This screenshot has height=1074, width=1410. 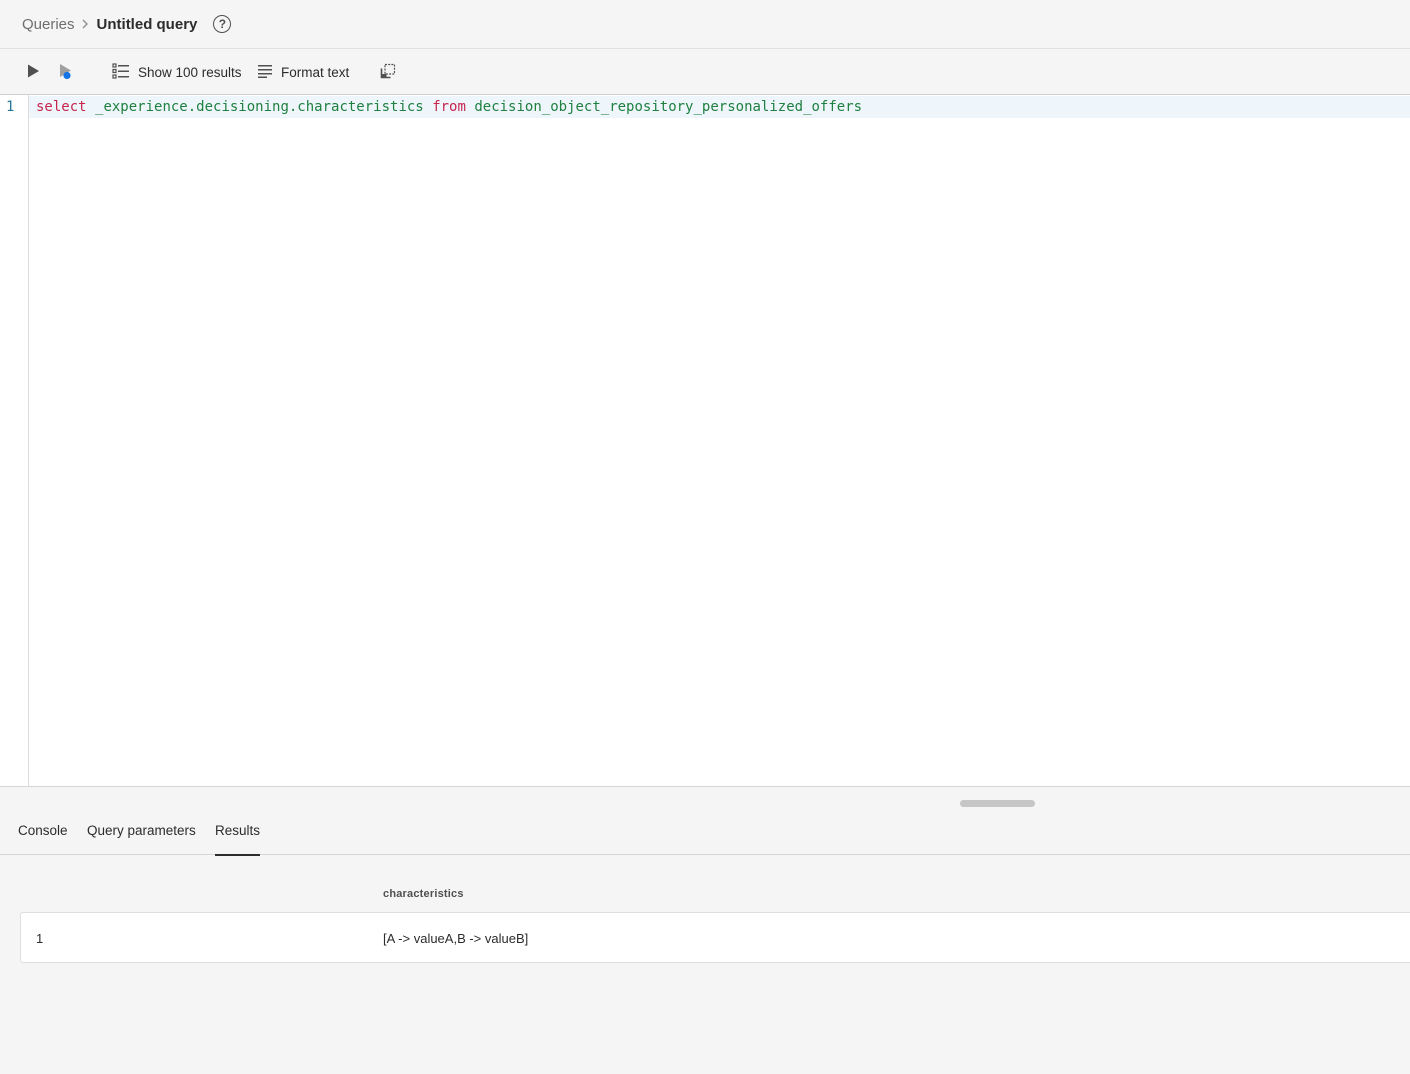 I want to click on copy-button, so click(x=388, y=72).